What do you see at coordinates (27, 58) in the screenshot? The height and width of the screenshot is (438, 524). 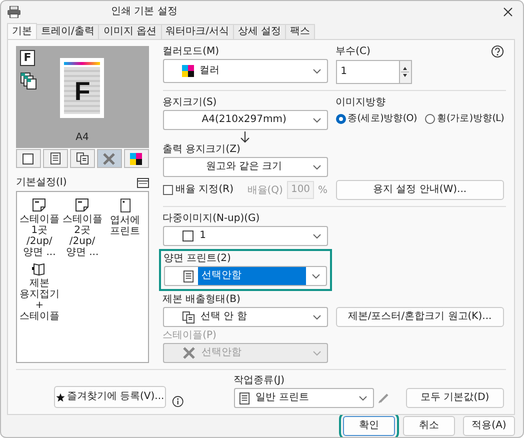 I see `single-page-icon: F` at bounding box center [27, 58].